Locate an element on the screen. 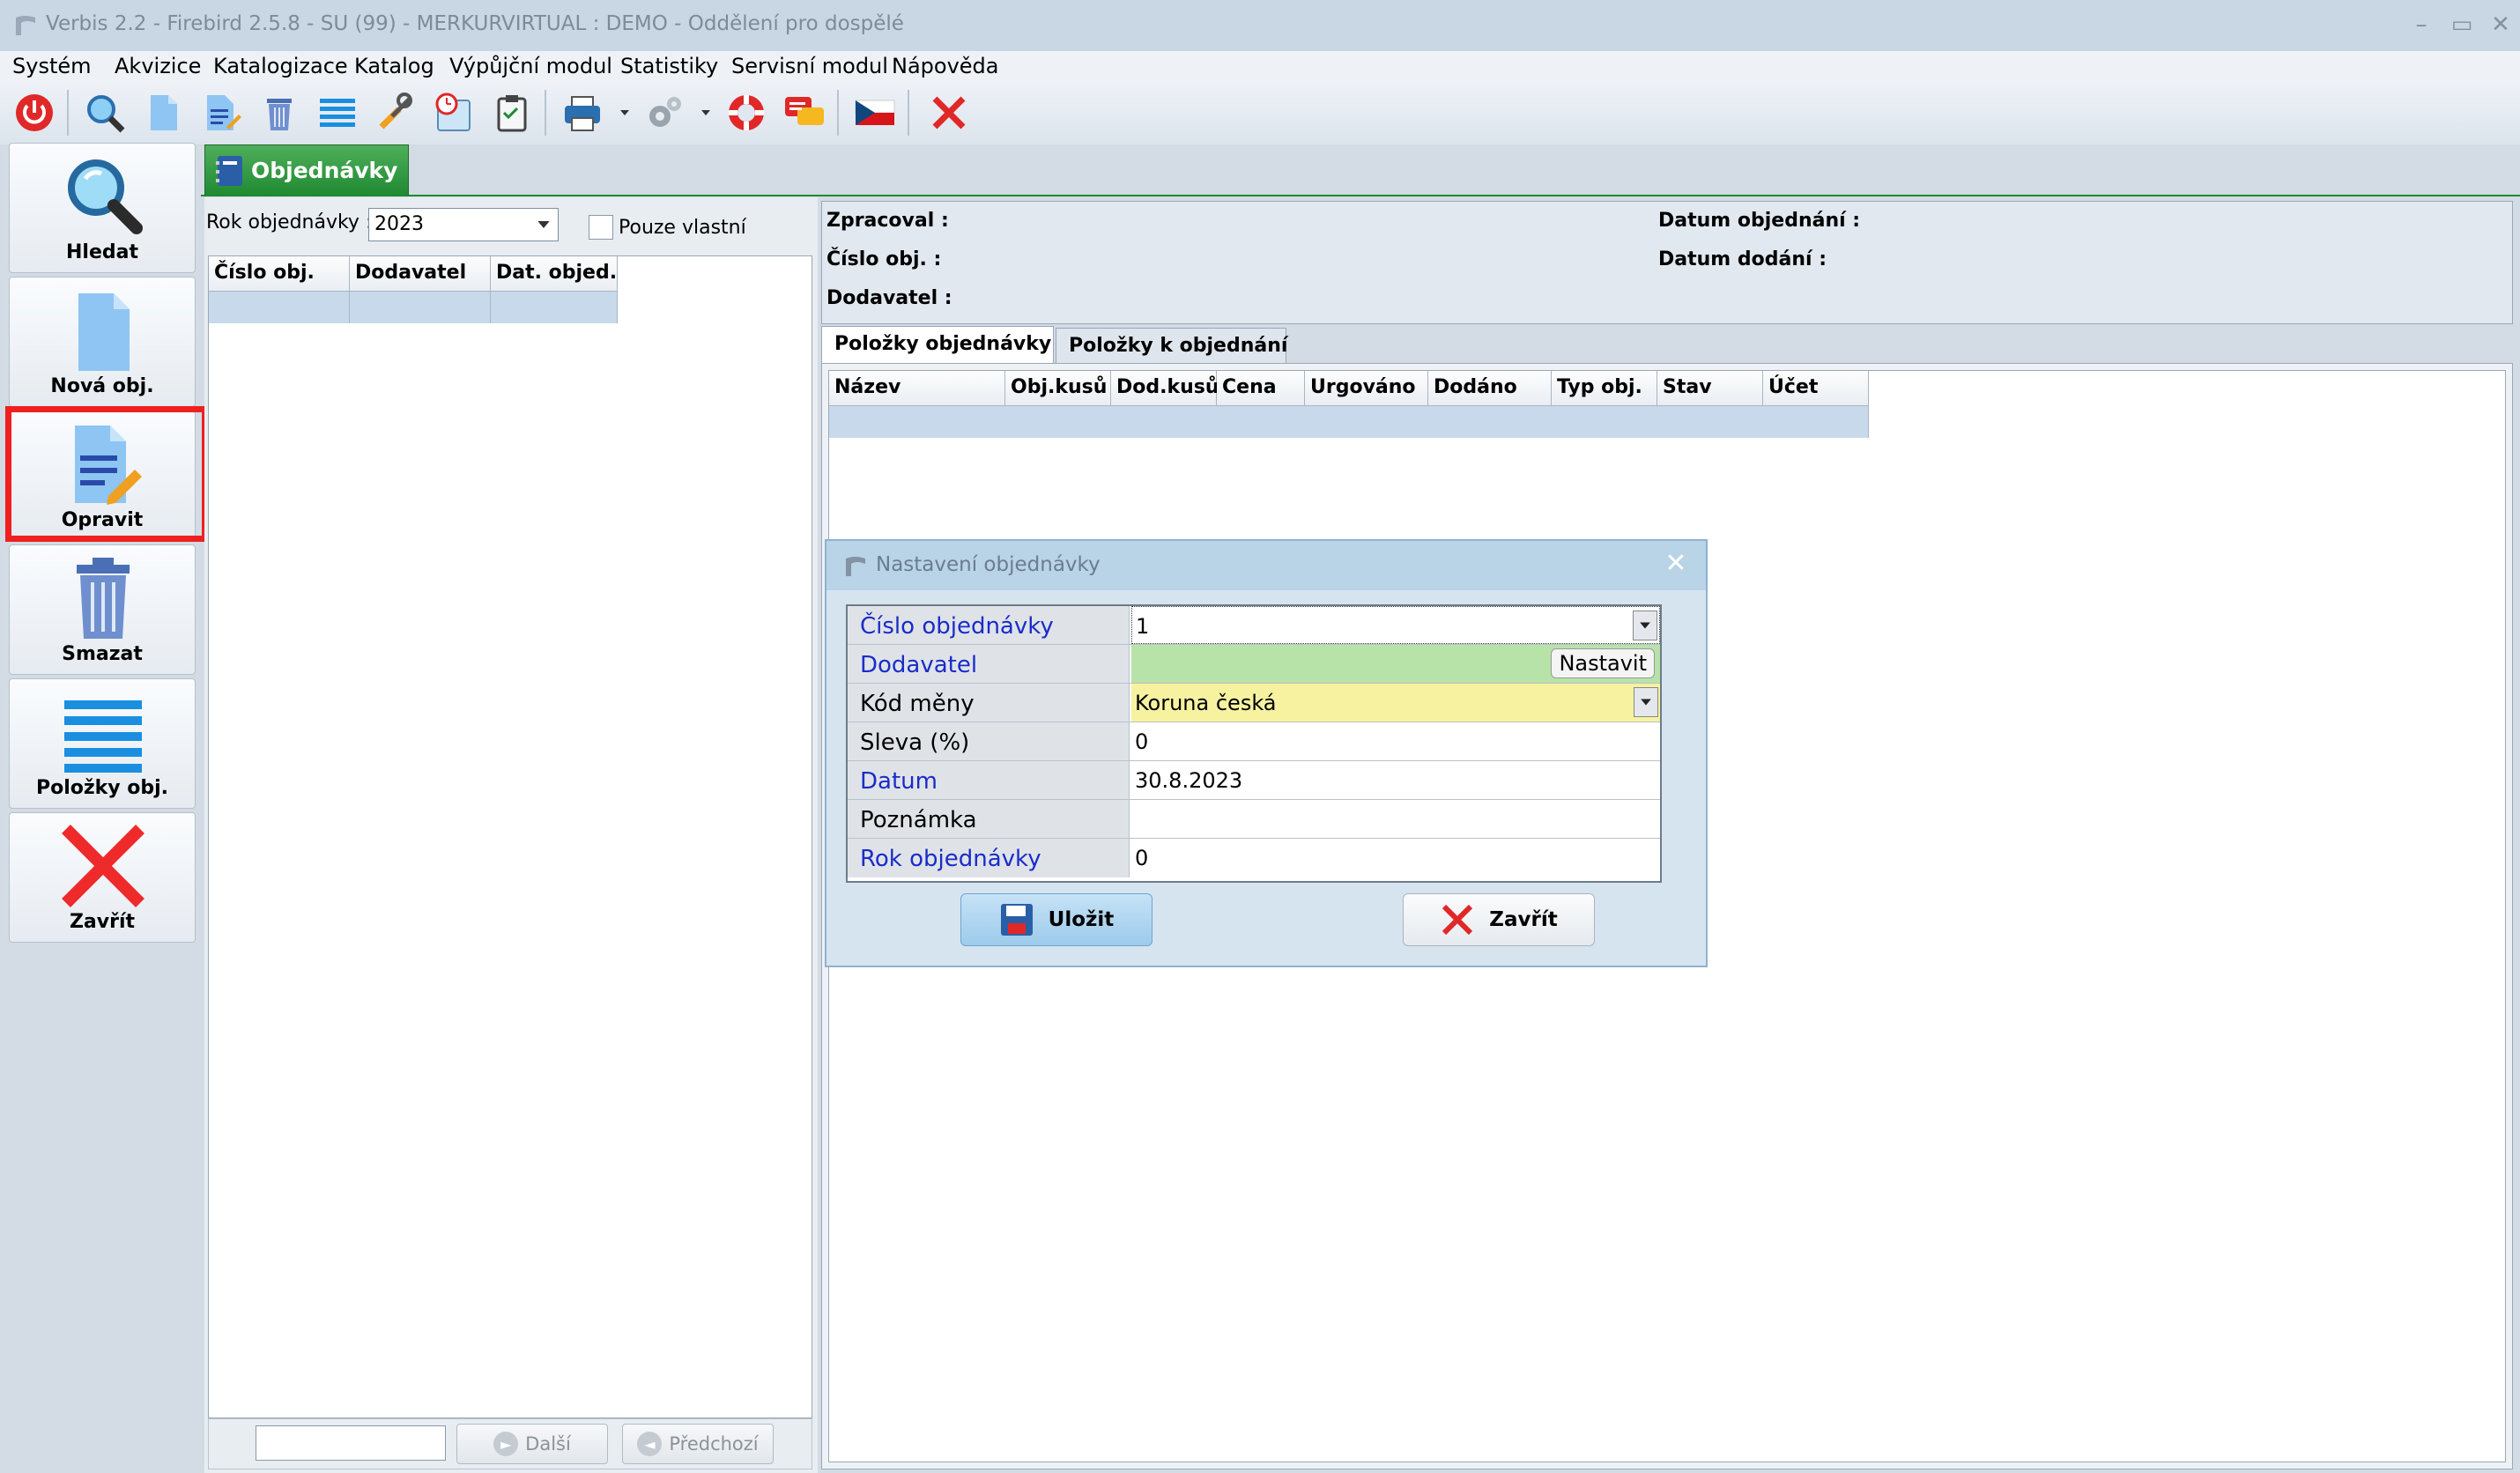 Image resolution: width=2520 pixels, height=1473 pixels. power-icon is located at coordinates (34, 112).